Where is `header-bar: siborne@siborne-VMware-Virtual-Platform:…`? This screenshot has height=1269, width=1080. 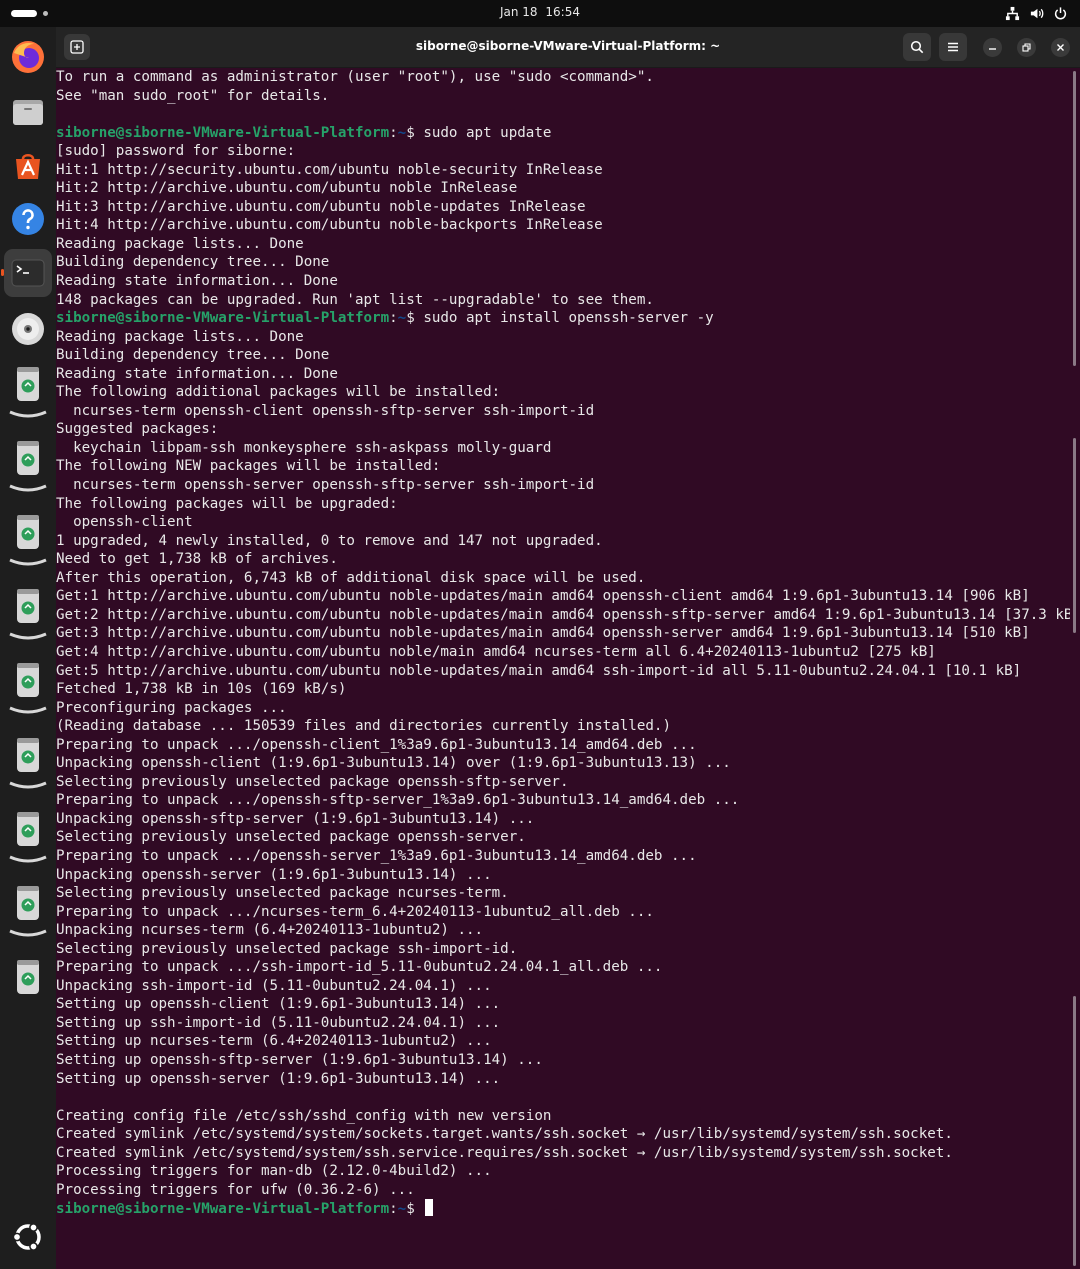 header-bar: siborne@siborne-VMware-Virtual-Platform:… is located at coordinates (568, 47).